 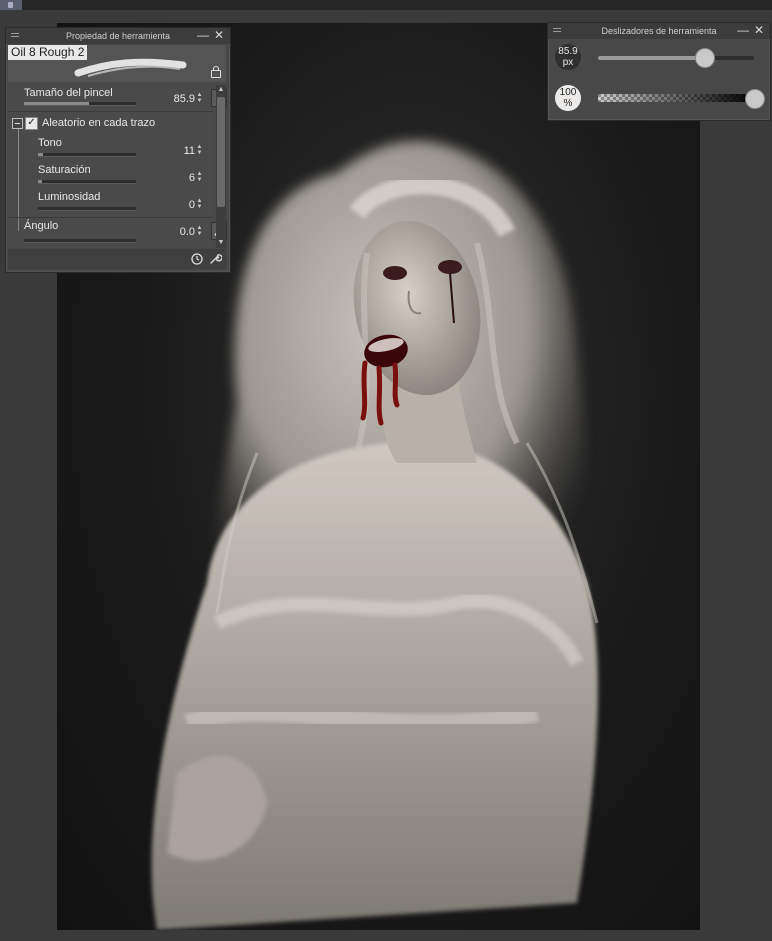 I want to click on lock-icon, so click(x=216, y=72).